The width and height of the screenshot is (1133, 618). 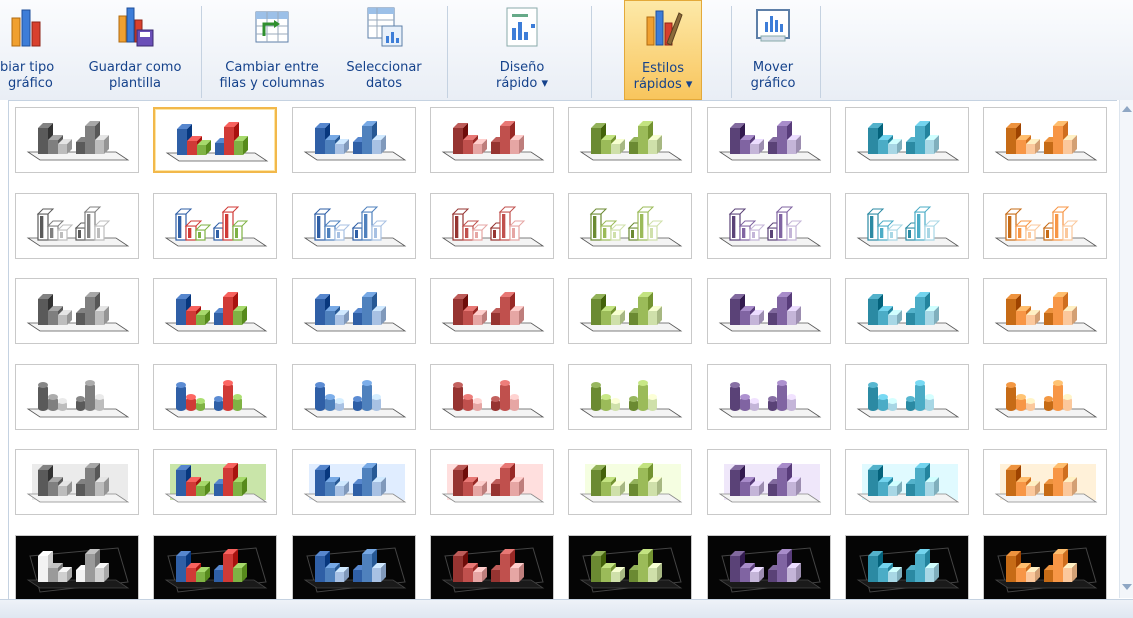 What do you see at coordinates (27, 75) in the screenshot?
I see `change-type-label: biar tipo gráfico` at bounding box center [27, 75].